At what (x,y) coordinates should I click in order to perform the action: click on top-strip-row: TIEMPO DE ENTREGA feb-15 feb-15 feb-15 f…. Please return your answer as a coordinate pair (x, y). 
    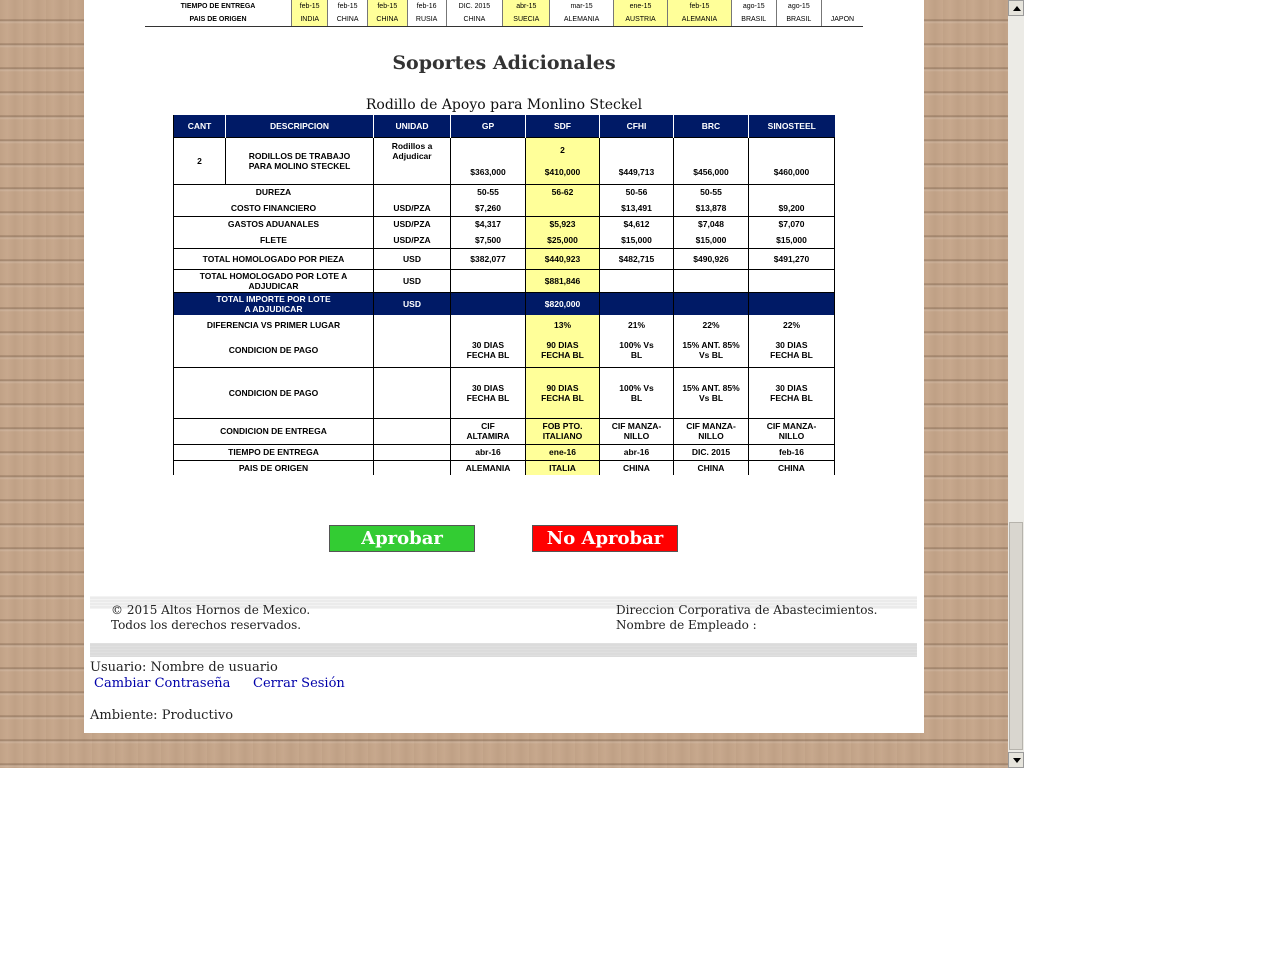
    Looking at the image, I should click on (504, 6).